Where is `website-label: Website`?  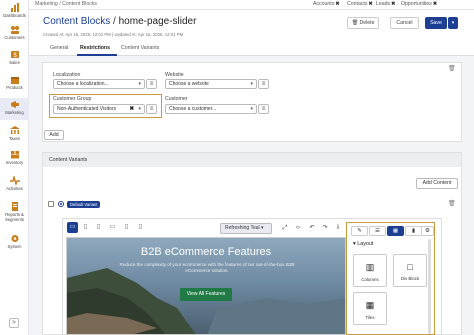
website-label: Website is located at coordinates (174, 75).